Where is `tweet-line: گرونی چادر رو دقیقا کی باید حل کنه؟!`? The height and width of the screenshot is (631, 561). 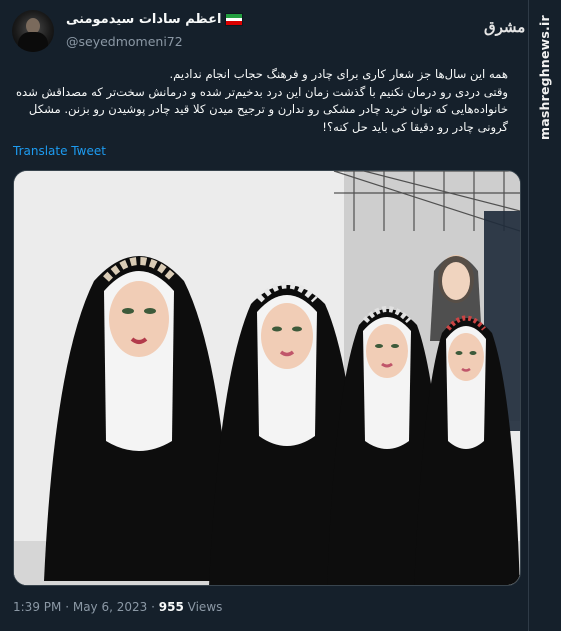 tweet-line: گرونی چادر رو دقیقا کی باید حل کنه؟! is located at coordinates (415, 126).